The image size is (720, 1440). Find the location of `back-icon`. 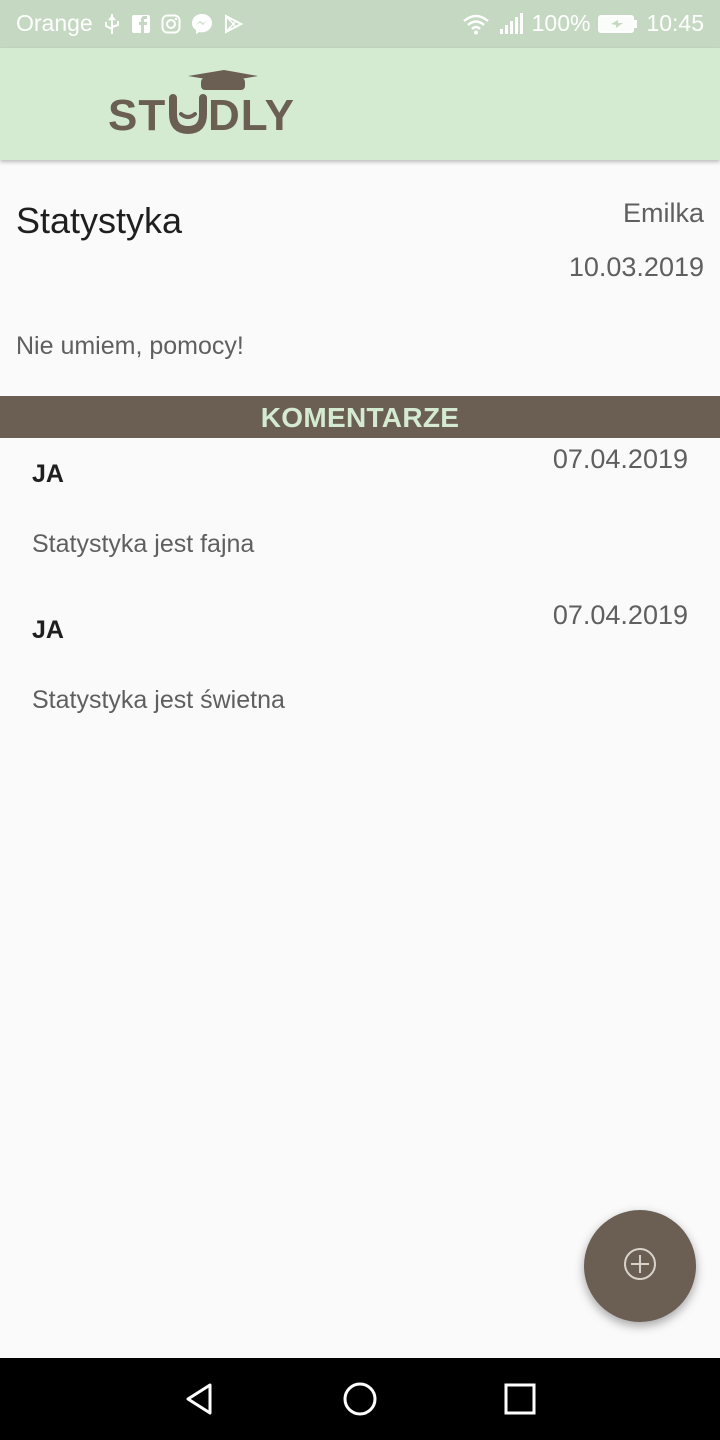

back-icon is located at coordinates (199, 1399).